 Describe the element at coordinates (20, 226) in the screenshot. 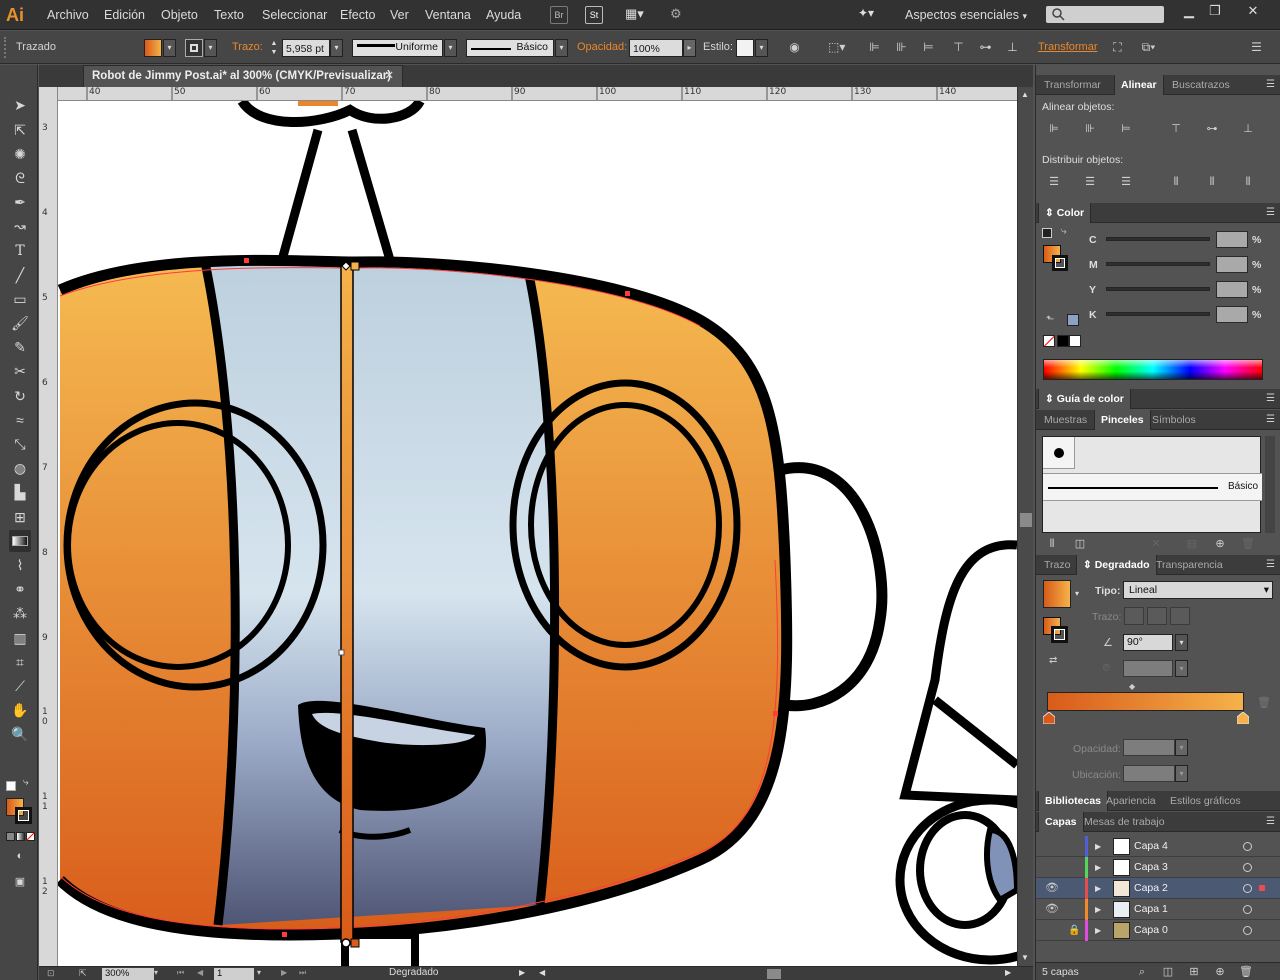

I see `curvature-tool-icon: ↝` at that location.